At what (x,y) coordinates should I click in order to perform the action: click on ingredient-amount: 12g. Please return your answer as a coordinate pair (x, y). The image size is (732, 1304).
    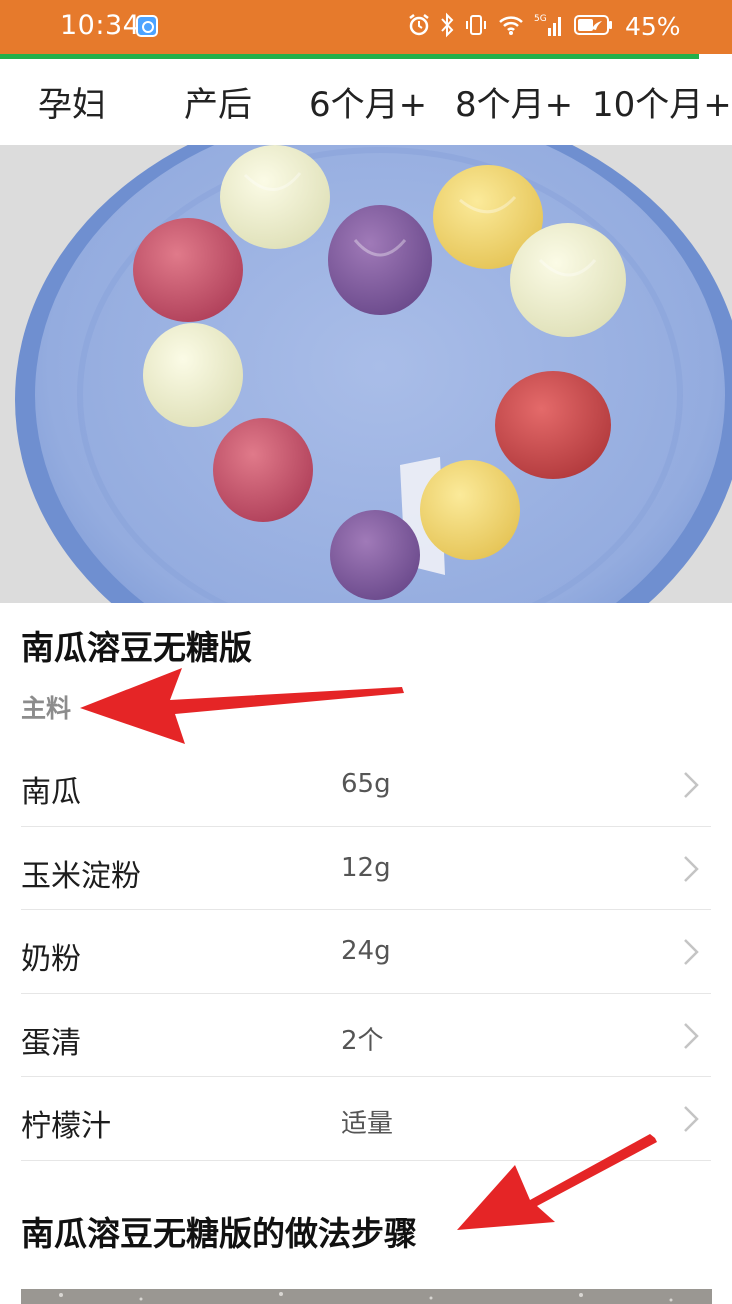
    Looking at the image, I should click on (366, 867).